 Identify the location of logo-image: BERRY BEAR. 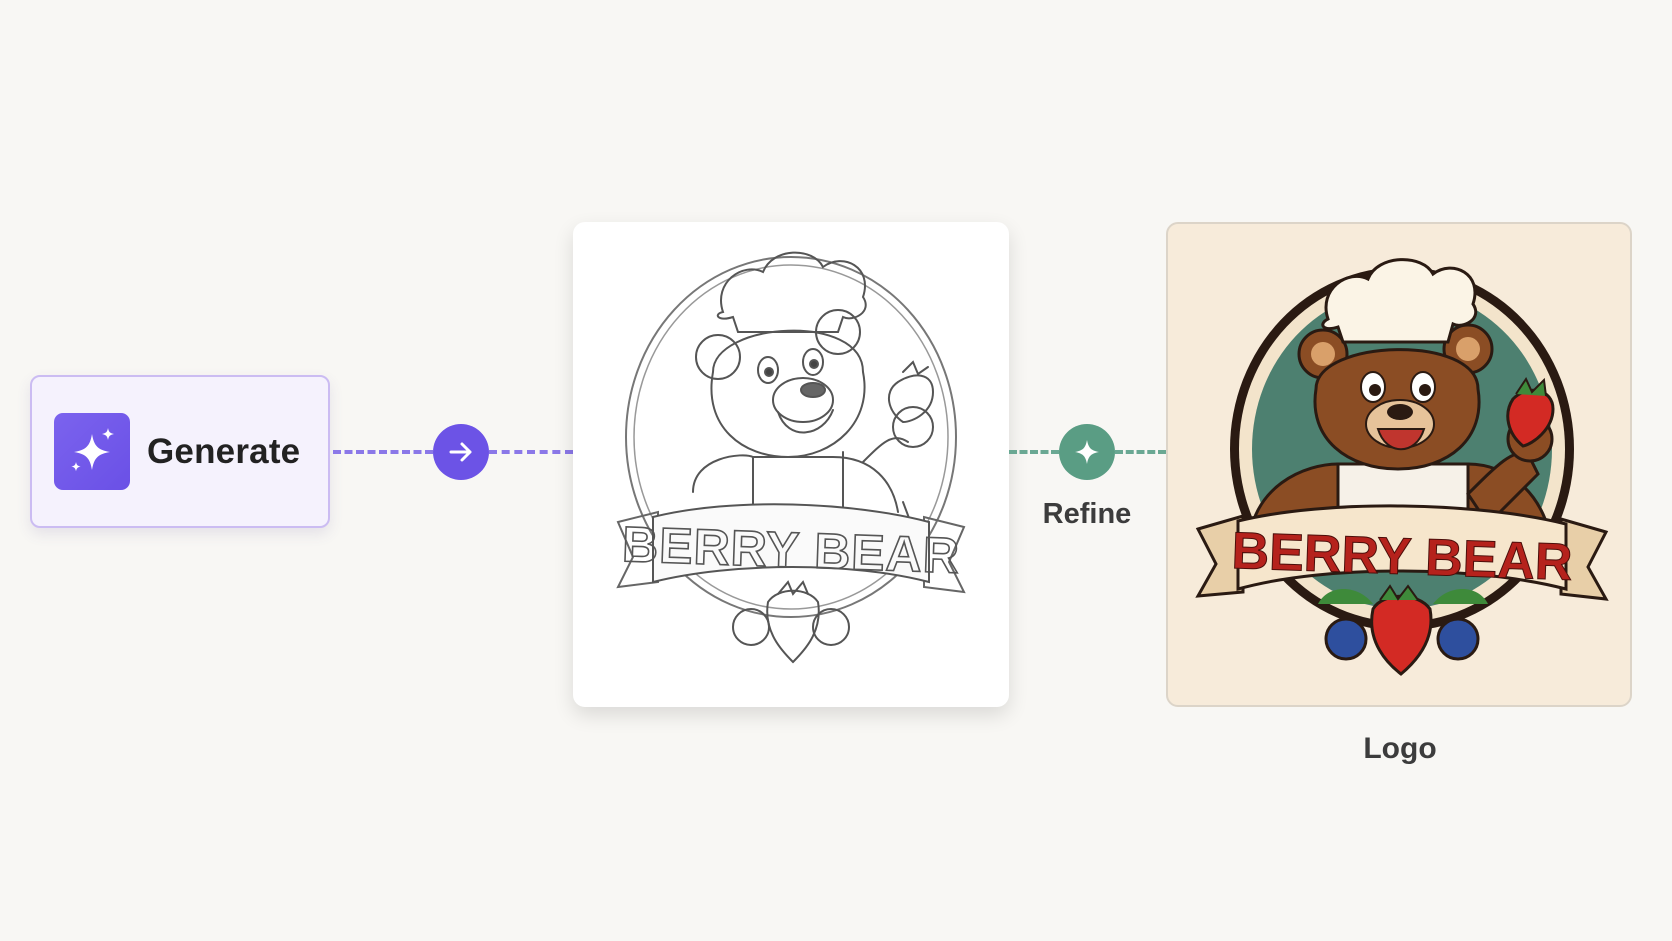
(1399, 464).